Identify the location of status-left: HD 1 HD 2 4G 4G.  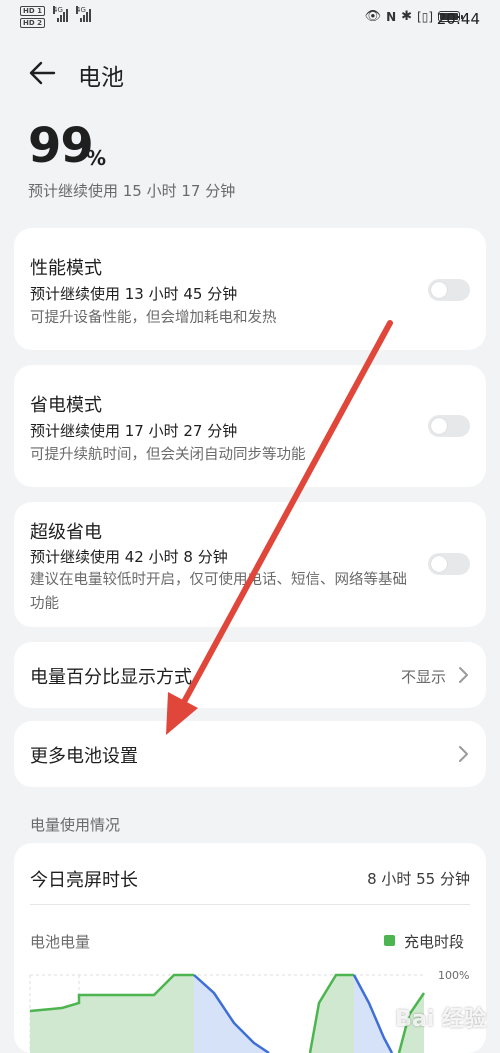
(55, 17).